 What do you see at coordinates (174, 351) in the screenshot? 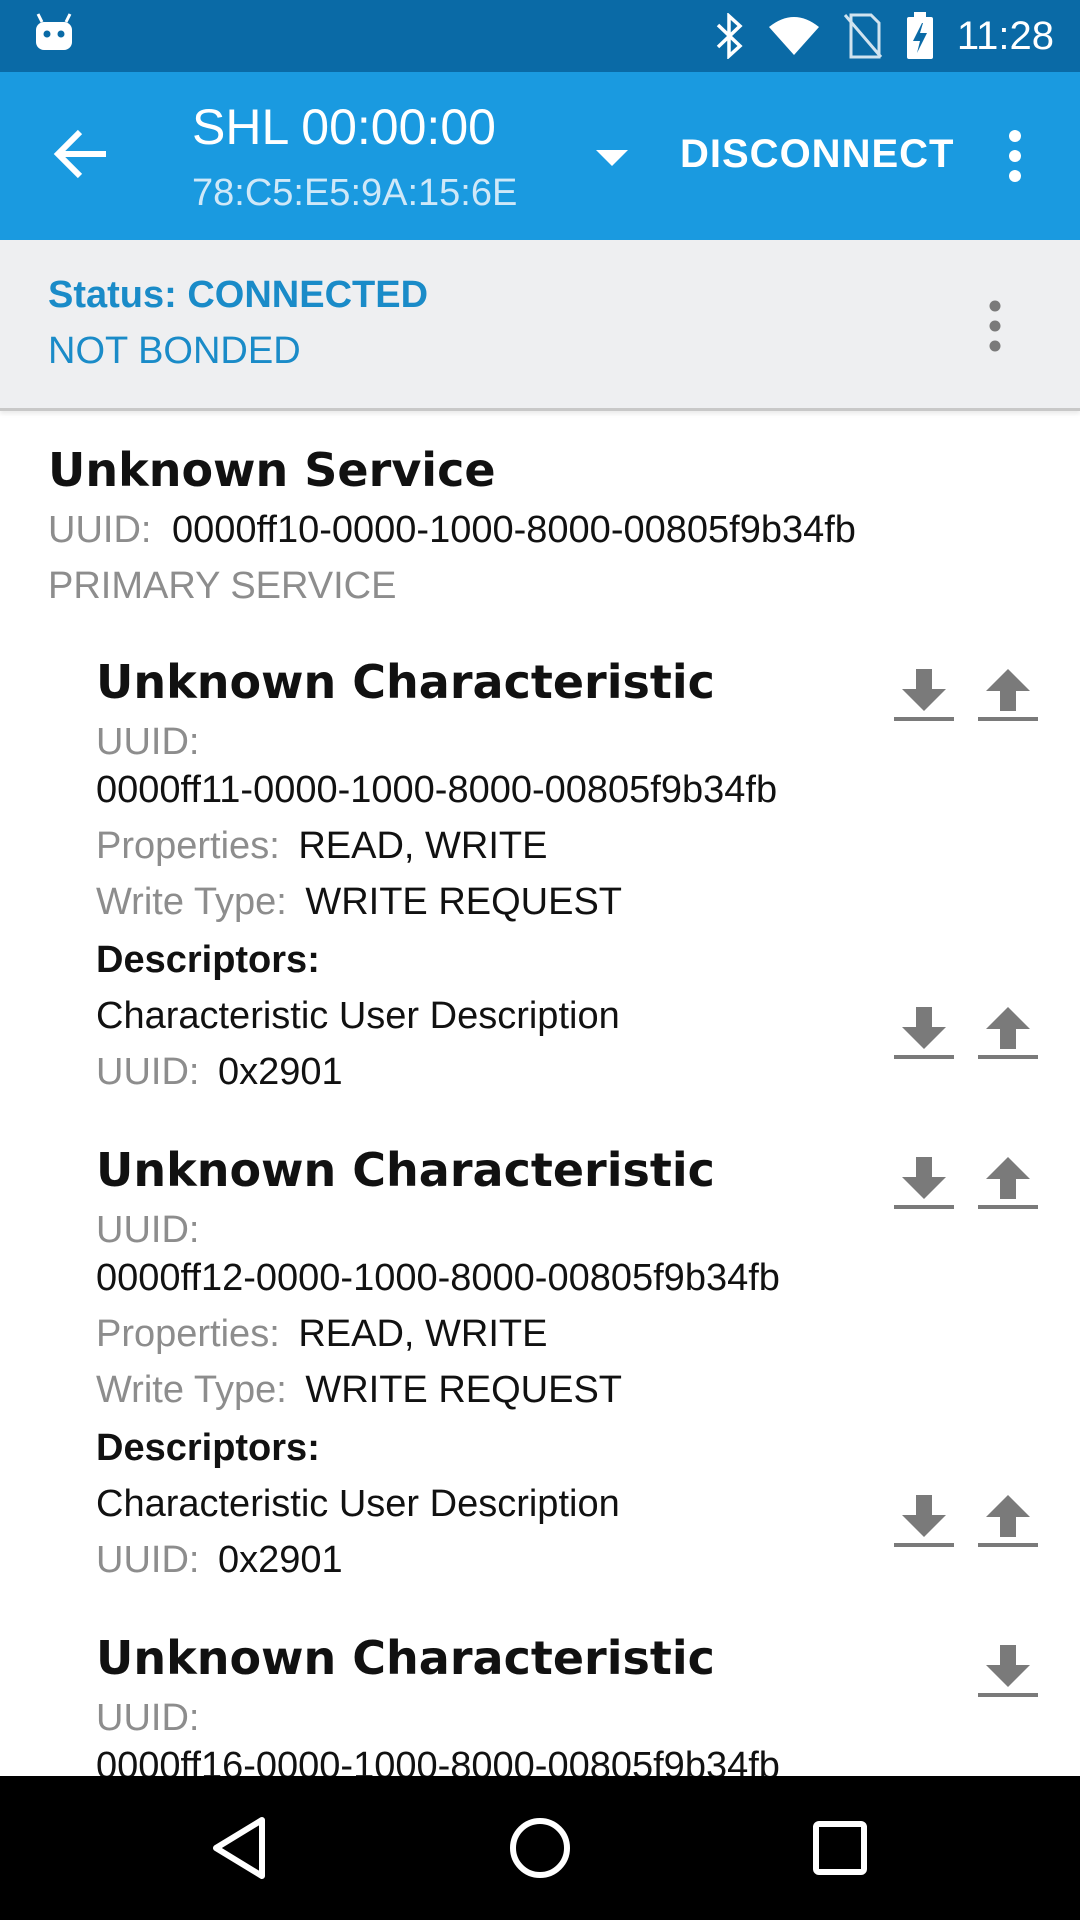
I see `bond-status: NOT BONDED` at bounding box center [174, 351].